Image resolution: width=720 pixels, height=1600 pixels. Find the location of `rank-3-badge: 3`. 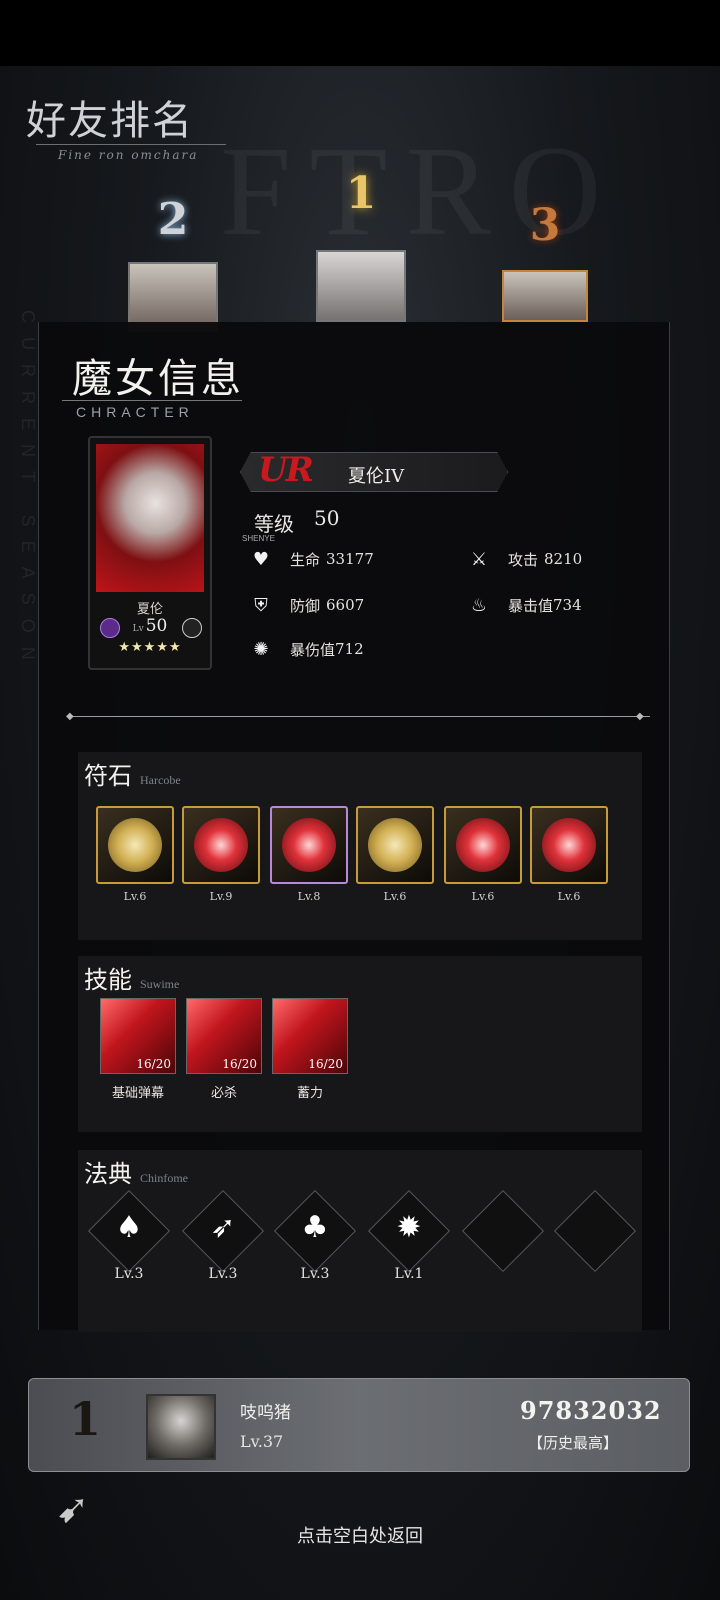

rank-3-badge: 3 is located at coordinates (545, 225).